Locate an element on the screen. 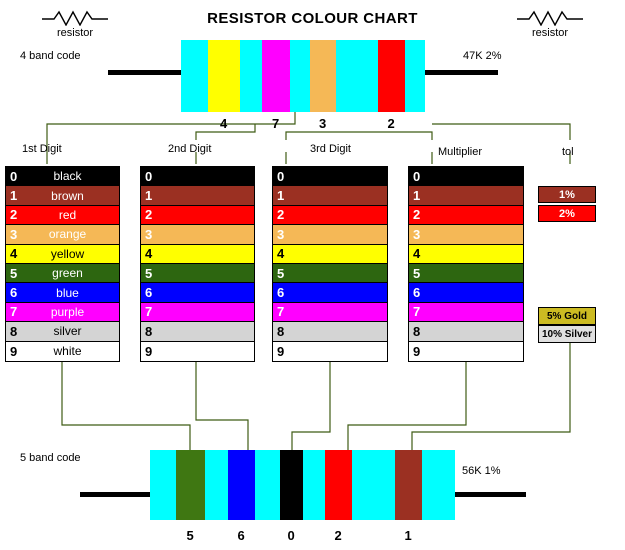 This screenshot has height=550, width=625. label-multiplier: Multiplier is located at coordinates (460, 152).